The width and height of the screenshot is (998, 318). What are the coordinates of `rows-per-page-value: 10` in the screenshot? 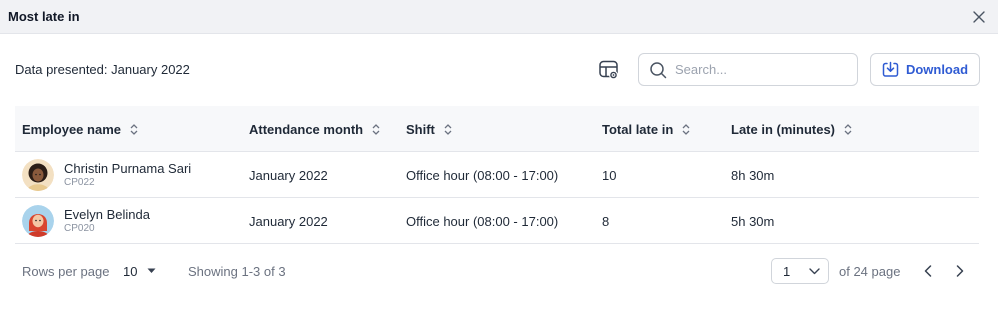 It's located at (130, 271).